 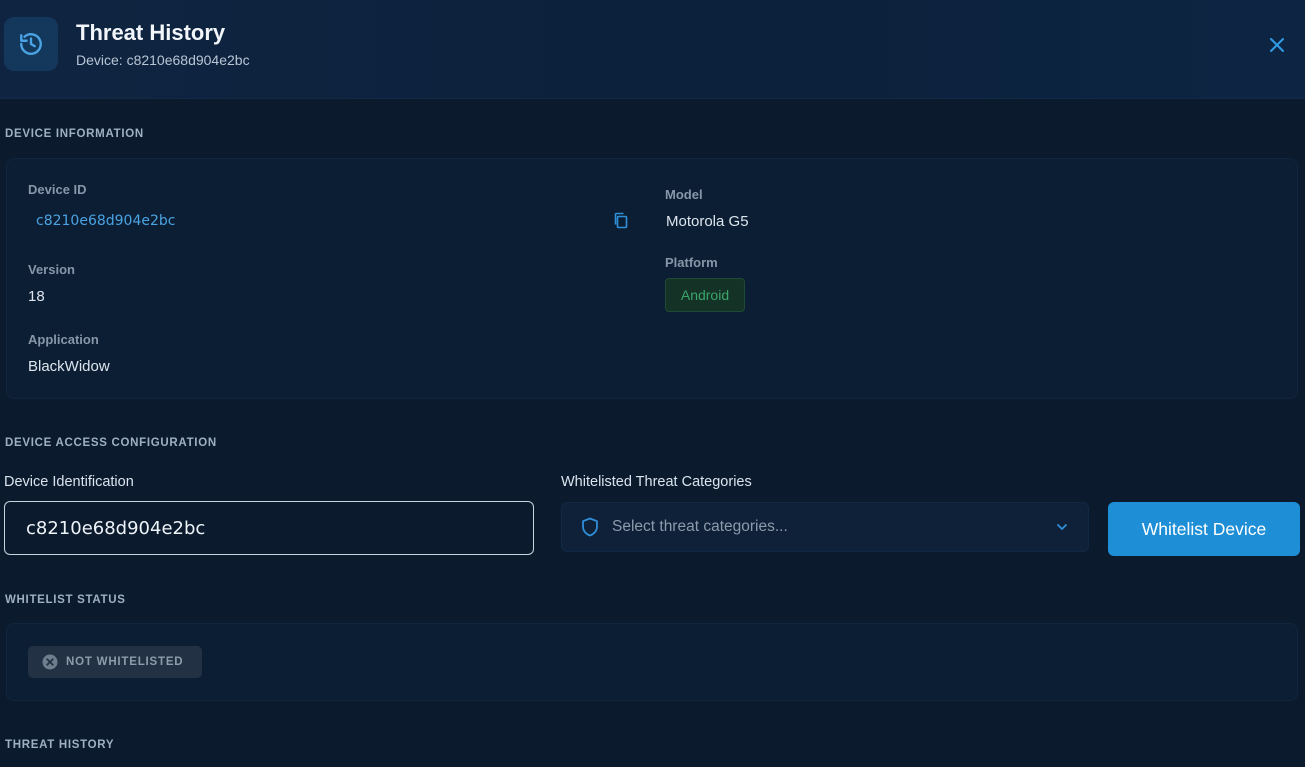 I want to click on device-id-value: c8210e68d904e2bc, so click(x=105, y=221).